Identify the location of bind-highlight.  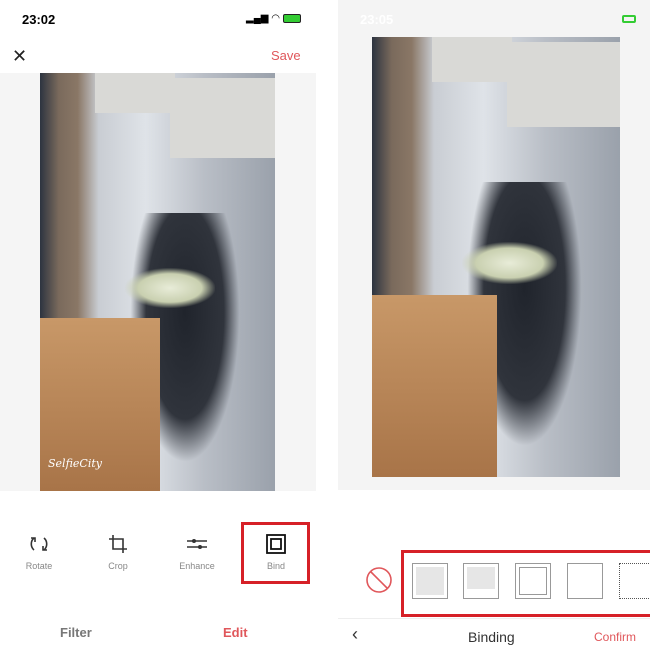
(275, 553).